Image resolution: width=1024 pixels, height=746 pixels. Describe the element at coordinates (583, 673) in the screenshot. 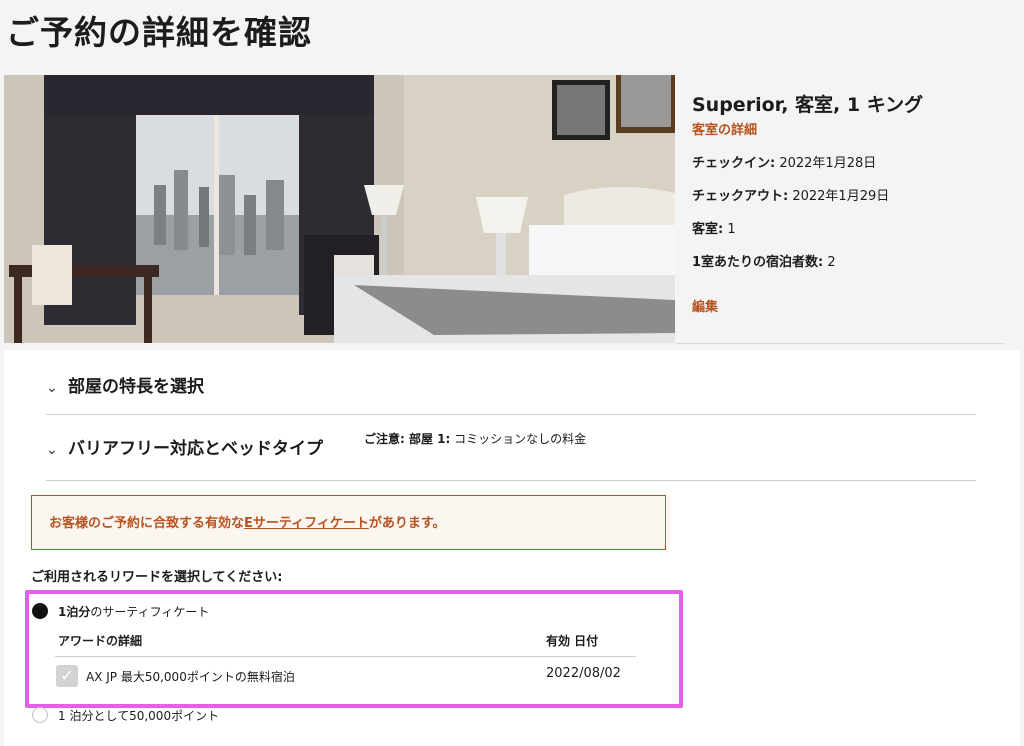

I see `award-date: 2022/08/02` at that location.